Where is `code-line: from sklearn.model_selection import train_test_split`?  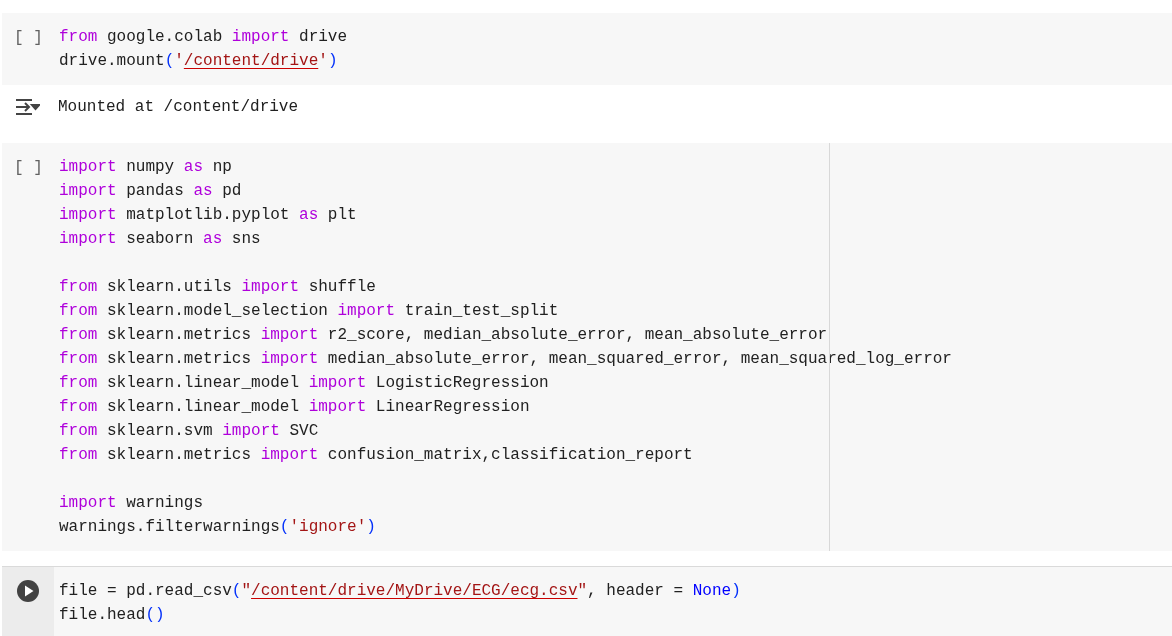 code-line: from sklearn.model_selection import train_test_split is located at coordinates (309, 311).